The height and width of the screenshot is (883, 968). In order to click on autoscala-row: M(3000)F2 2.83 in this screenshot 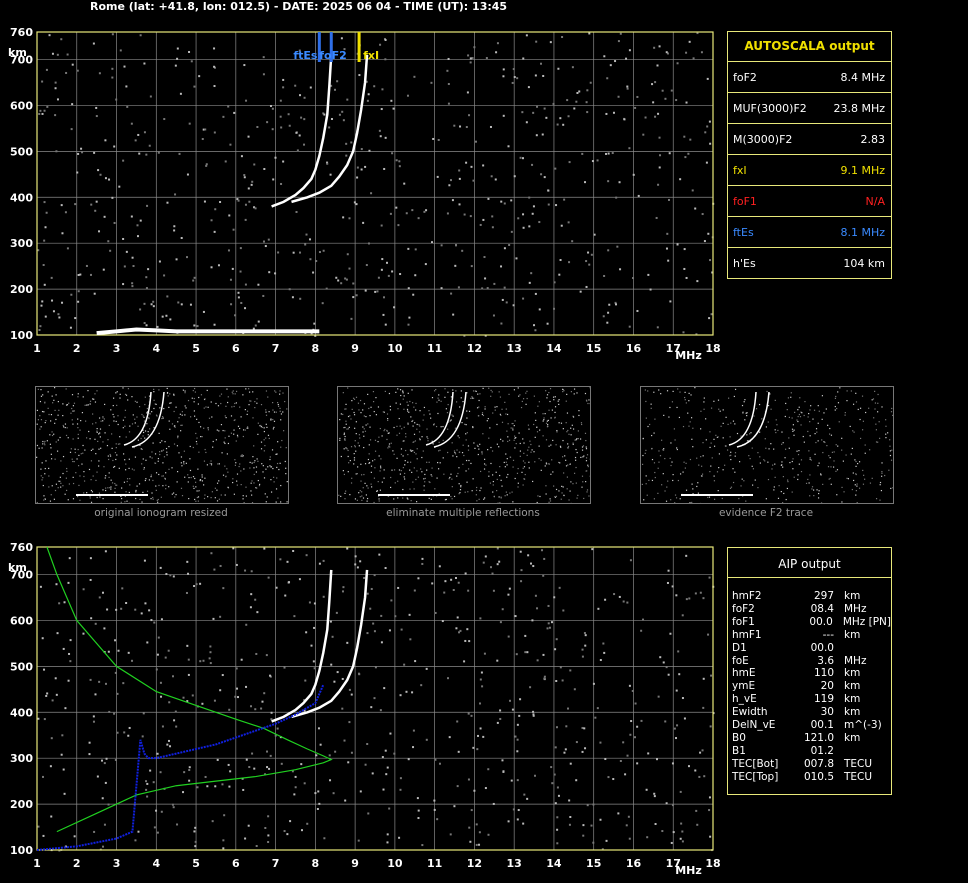, I will do `click(809, 138)`.